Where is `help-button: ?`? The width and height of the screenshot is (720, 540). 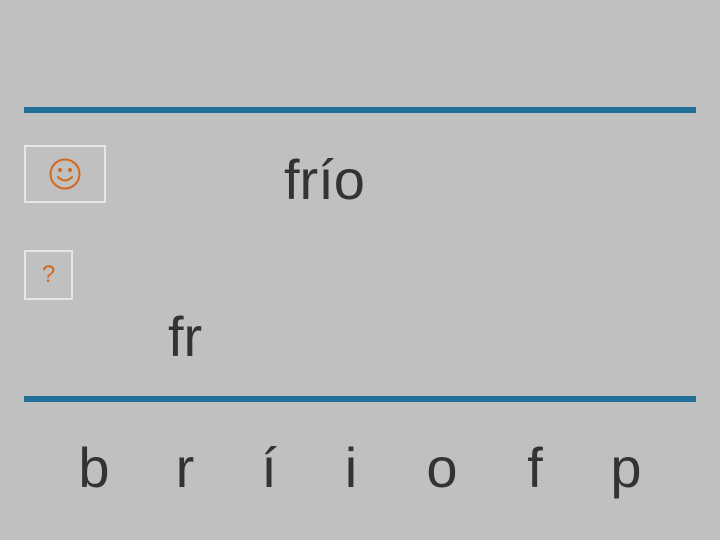
help-button: ? is located at coordinates (48, 275).